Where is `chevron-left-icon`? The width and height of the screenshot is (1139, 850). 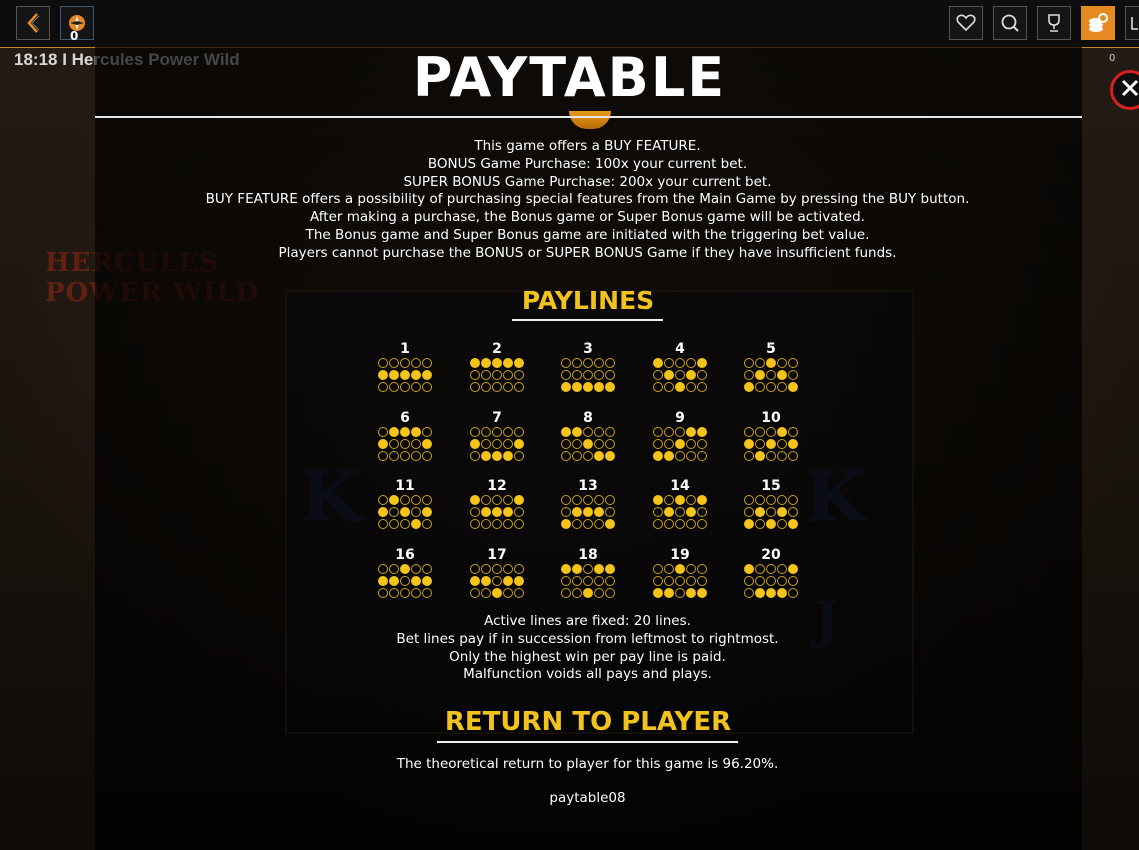 chevron-left-icon is located at coordinates (33, 23).